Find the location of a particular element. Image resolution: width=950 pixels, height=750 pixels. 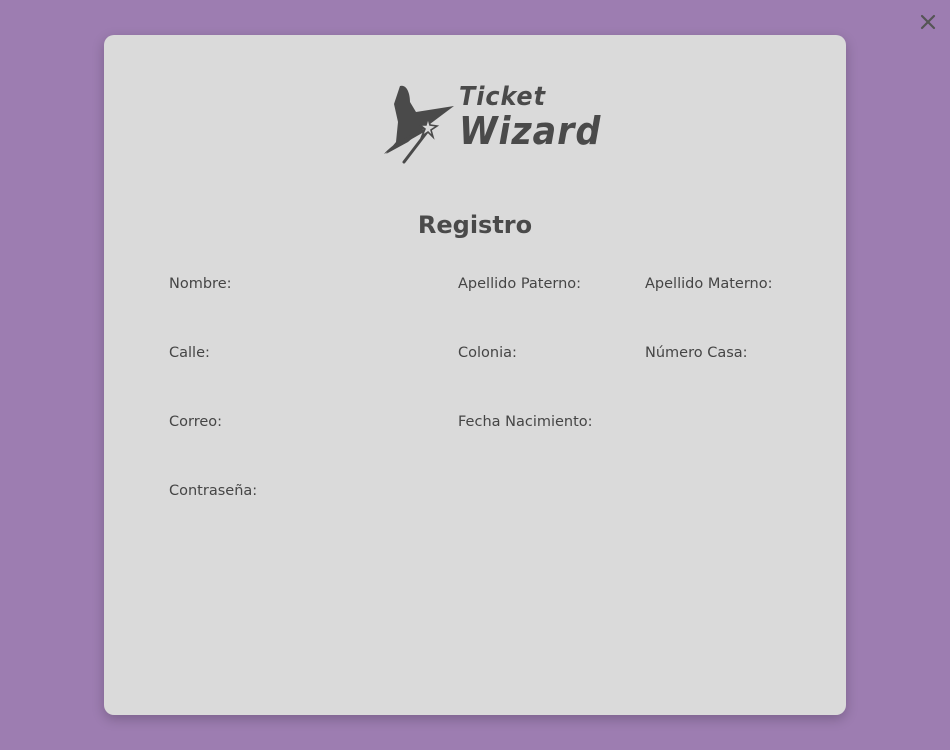

close-icon is located at coordinates (928, 22).